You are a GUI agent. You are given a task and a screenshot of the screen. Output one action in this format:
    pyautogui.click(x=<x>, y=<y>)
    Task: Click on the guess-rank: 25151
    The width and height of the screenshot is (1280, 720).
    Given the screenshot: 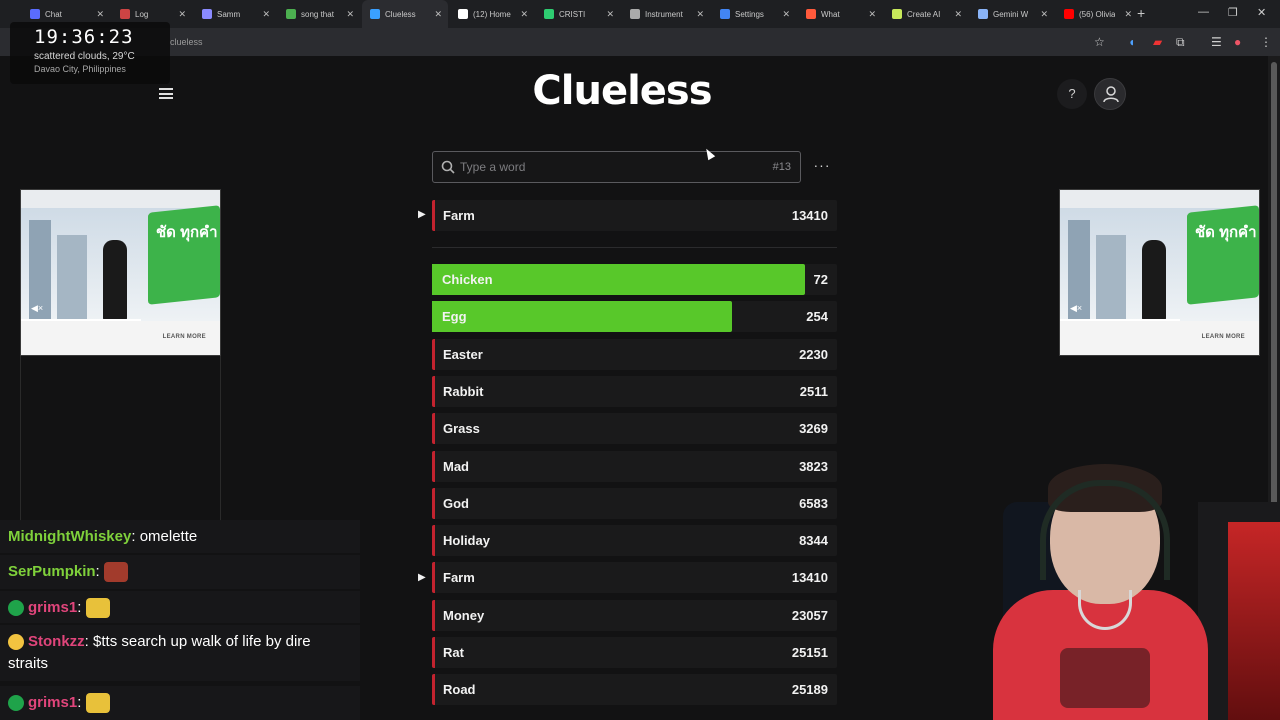 What is the action you would take?
    pyautogui.click(x=809, y=652)
    